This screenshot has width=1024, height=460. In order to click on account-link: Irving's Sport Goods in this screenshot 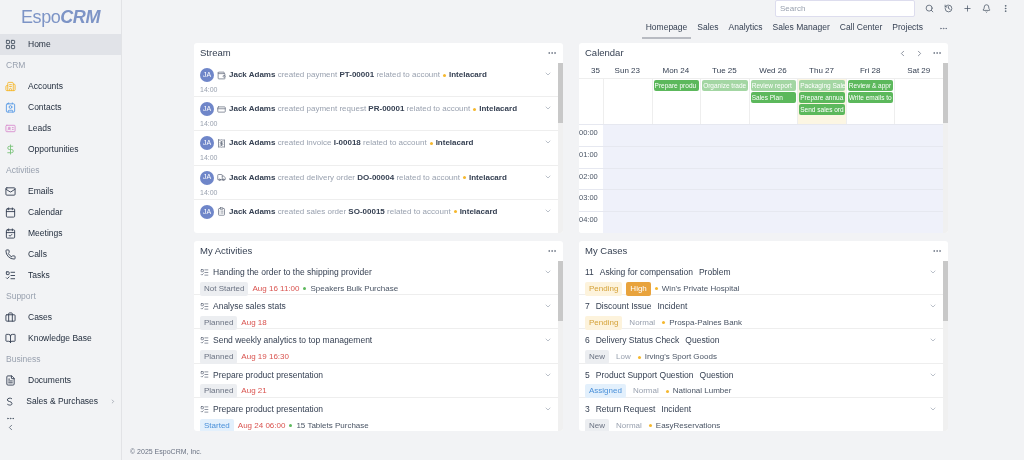, I will do `click(680, 357)`.